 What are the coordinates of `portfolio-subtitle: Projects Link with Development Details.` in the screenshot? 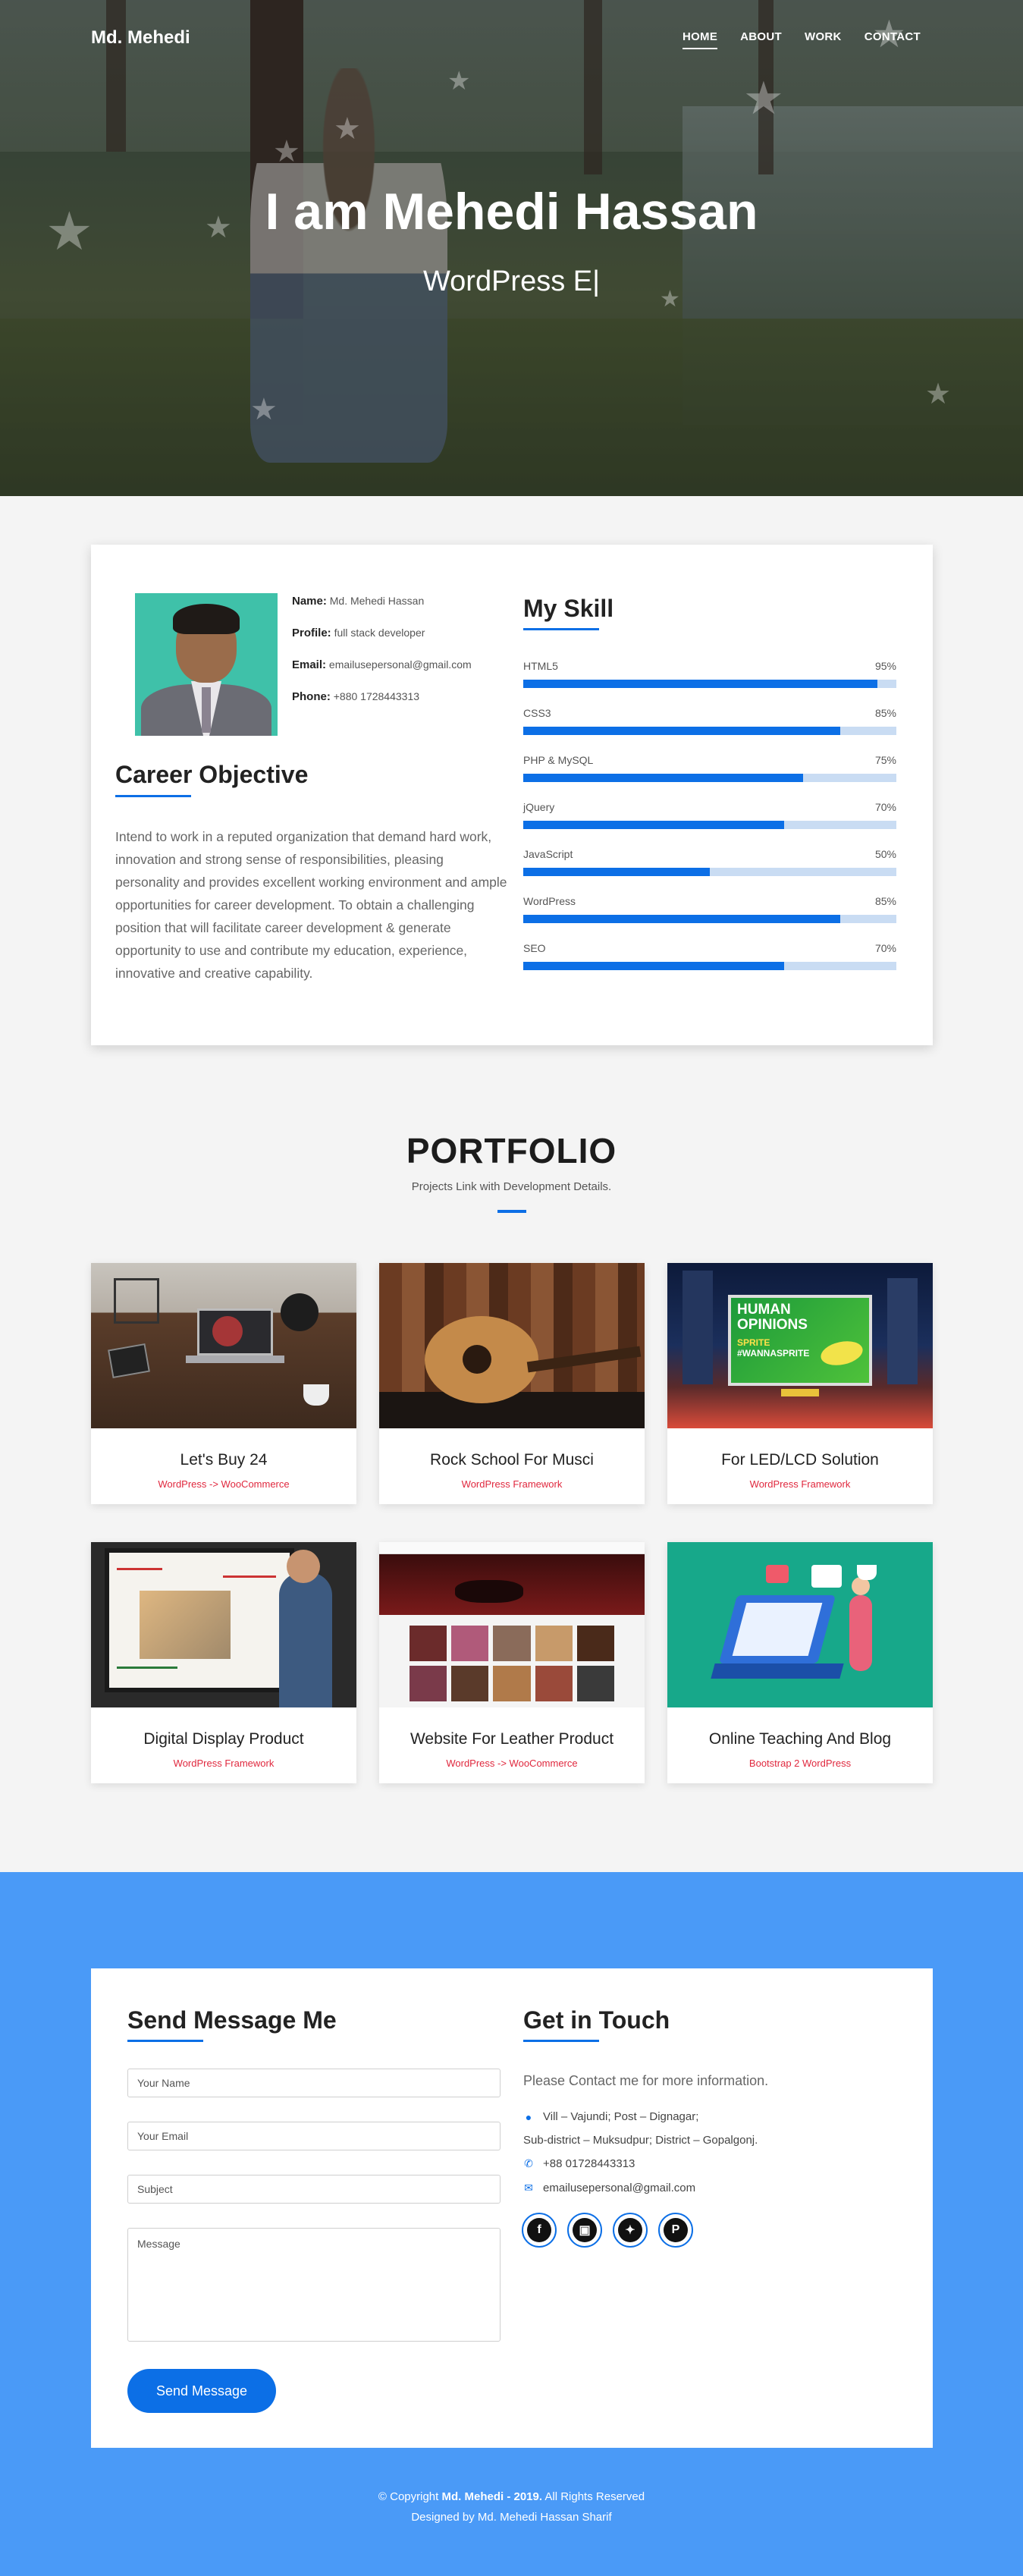 It's located at (511, 1186).